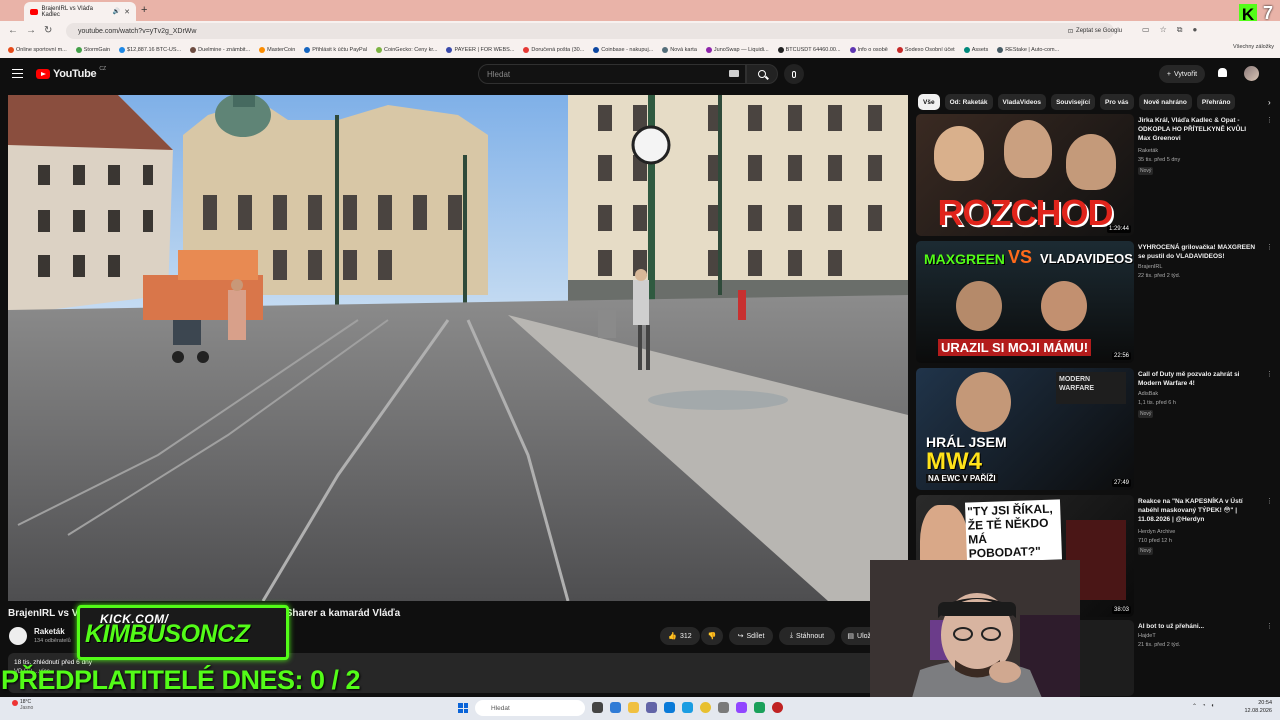 This screenshot has width=1280, height=720. I want to click on reload-icon: ↻, so click(48, 30).